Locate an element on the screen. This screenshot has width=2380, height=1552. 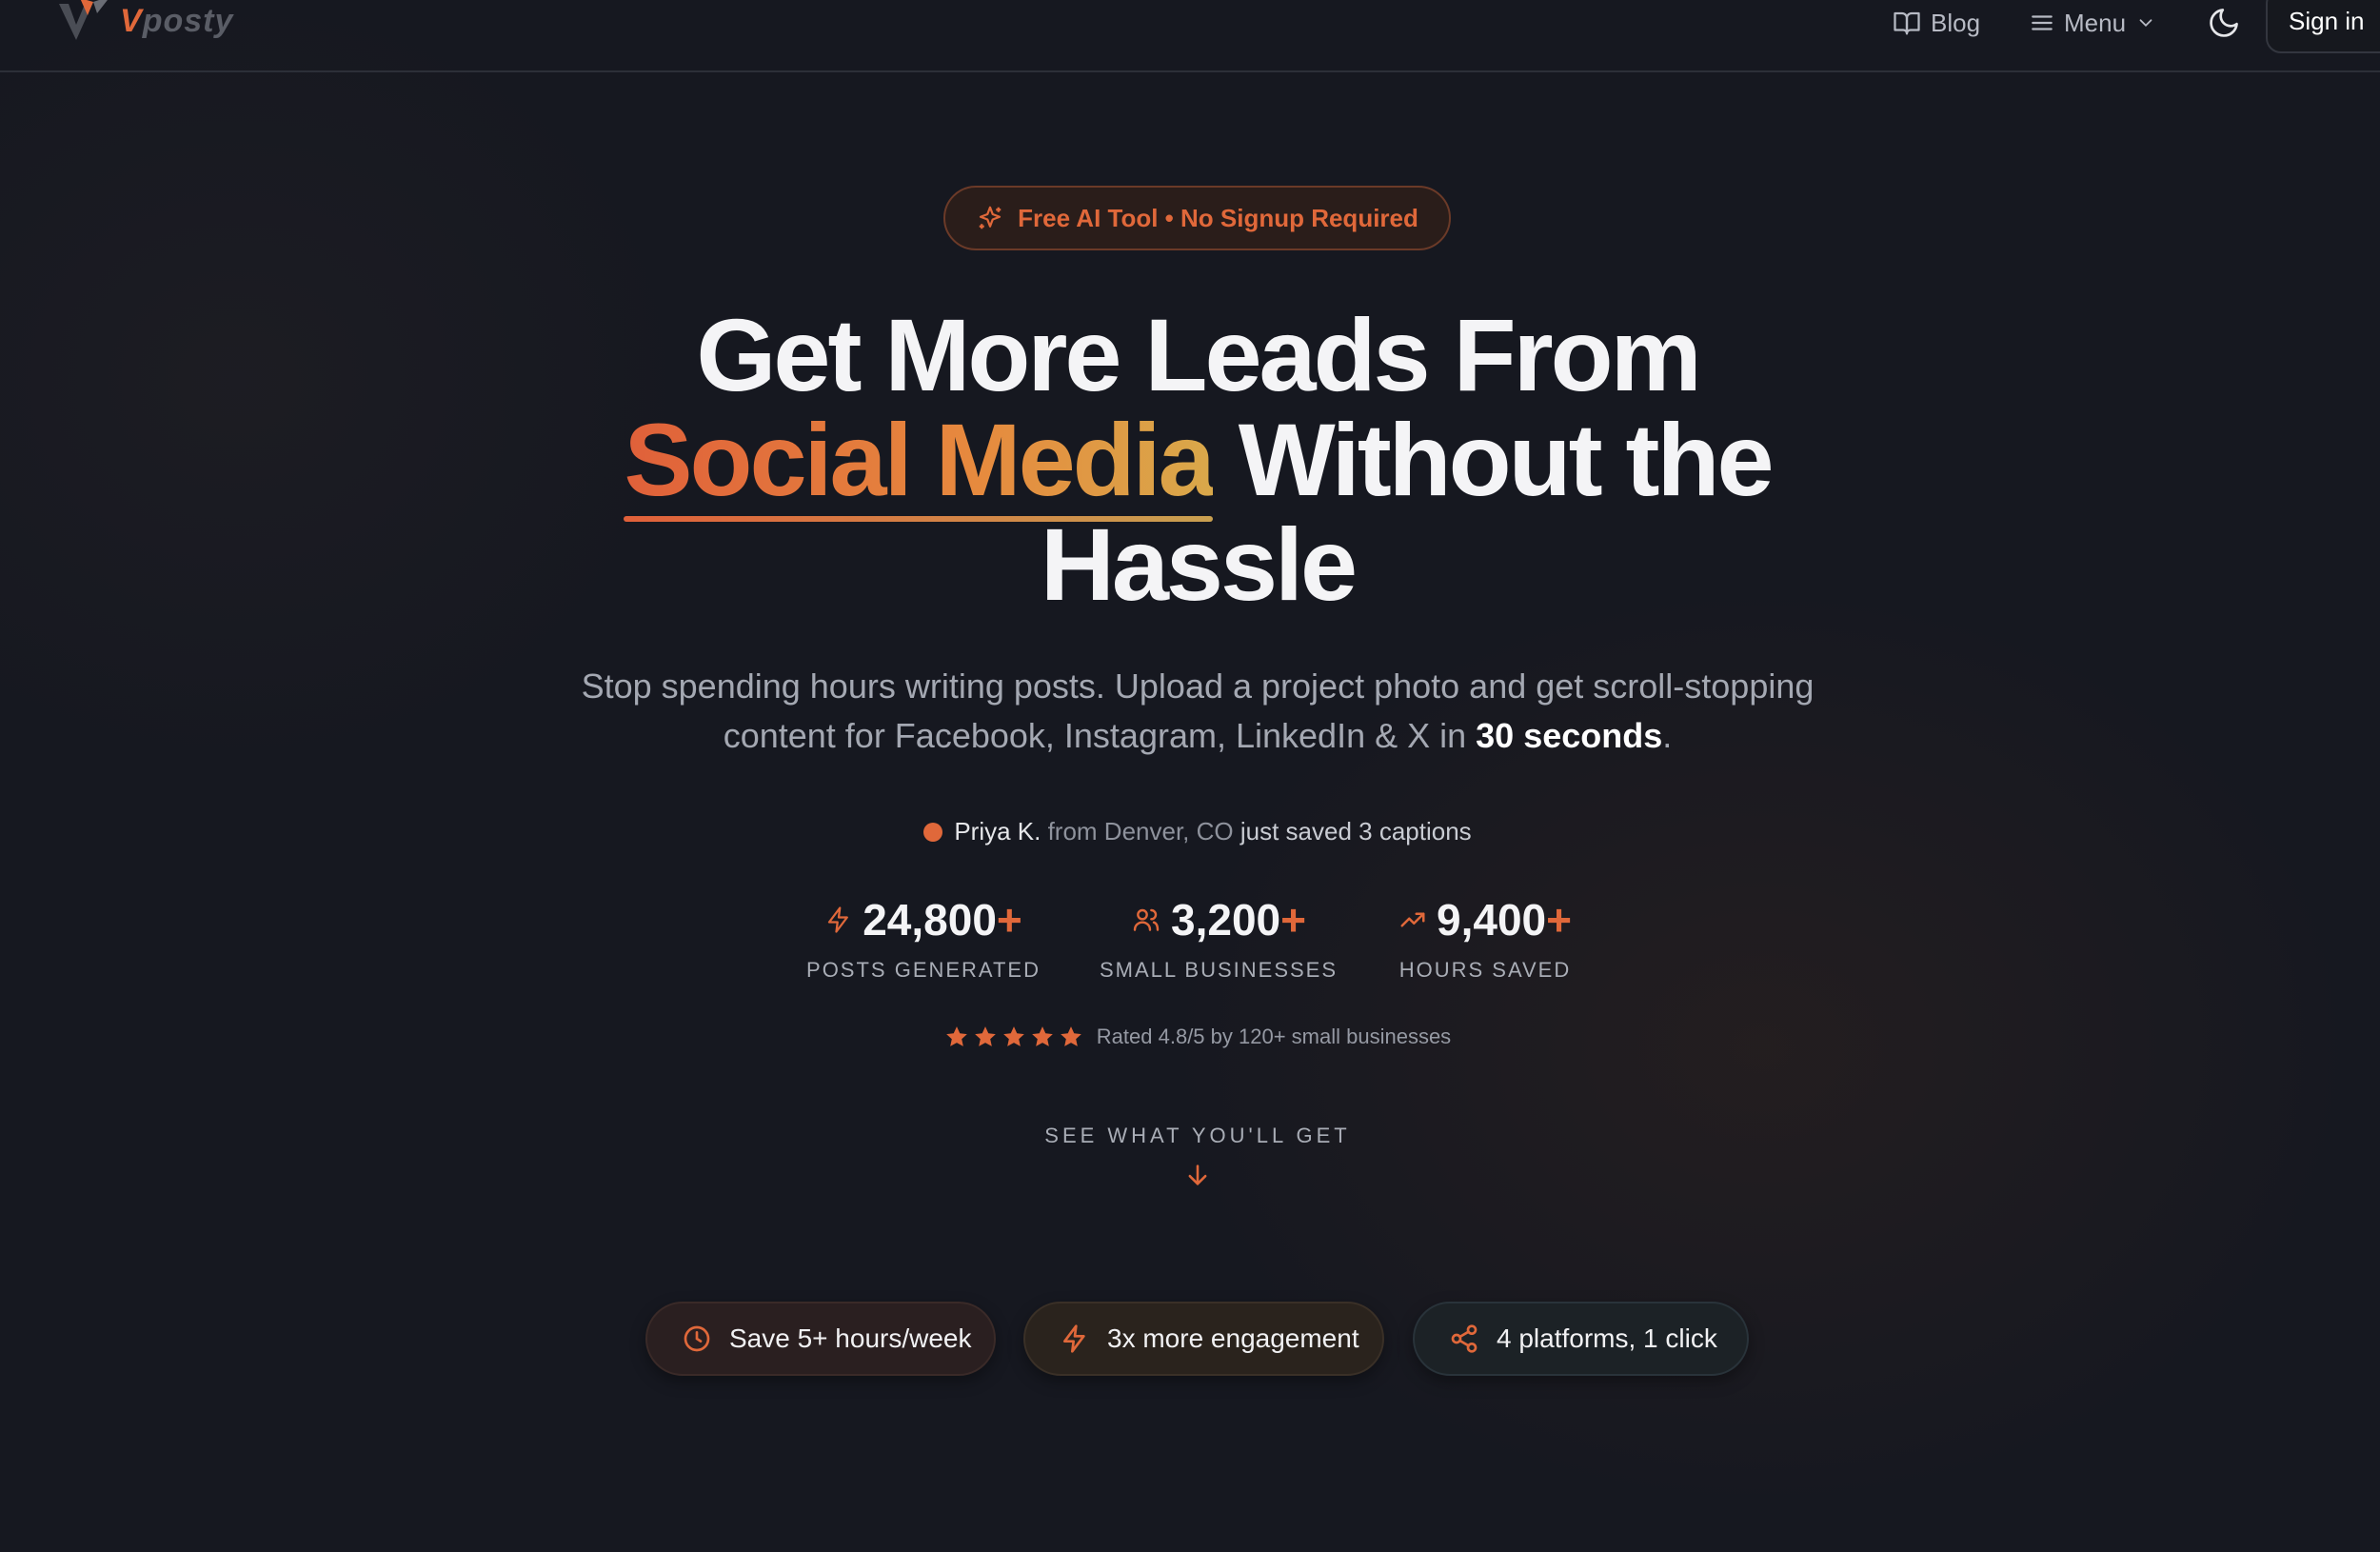
free-tool-badge: Free AI Tool • No Signup Required is located at coordinates (1197, 218).